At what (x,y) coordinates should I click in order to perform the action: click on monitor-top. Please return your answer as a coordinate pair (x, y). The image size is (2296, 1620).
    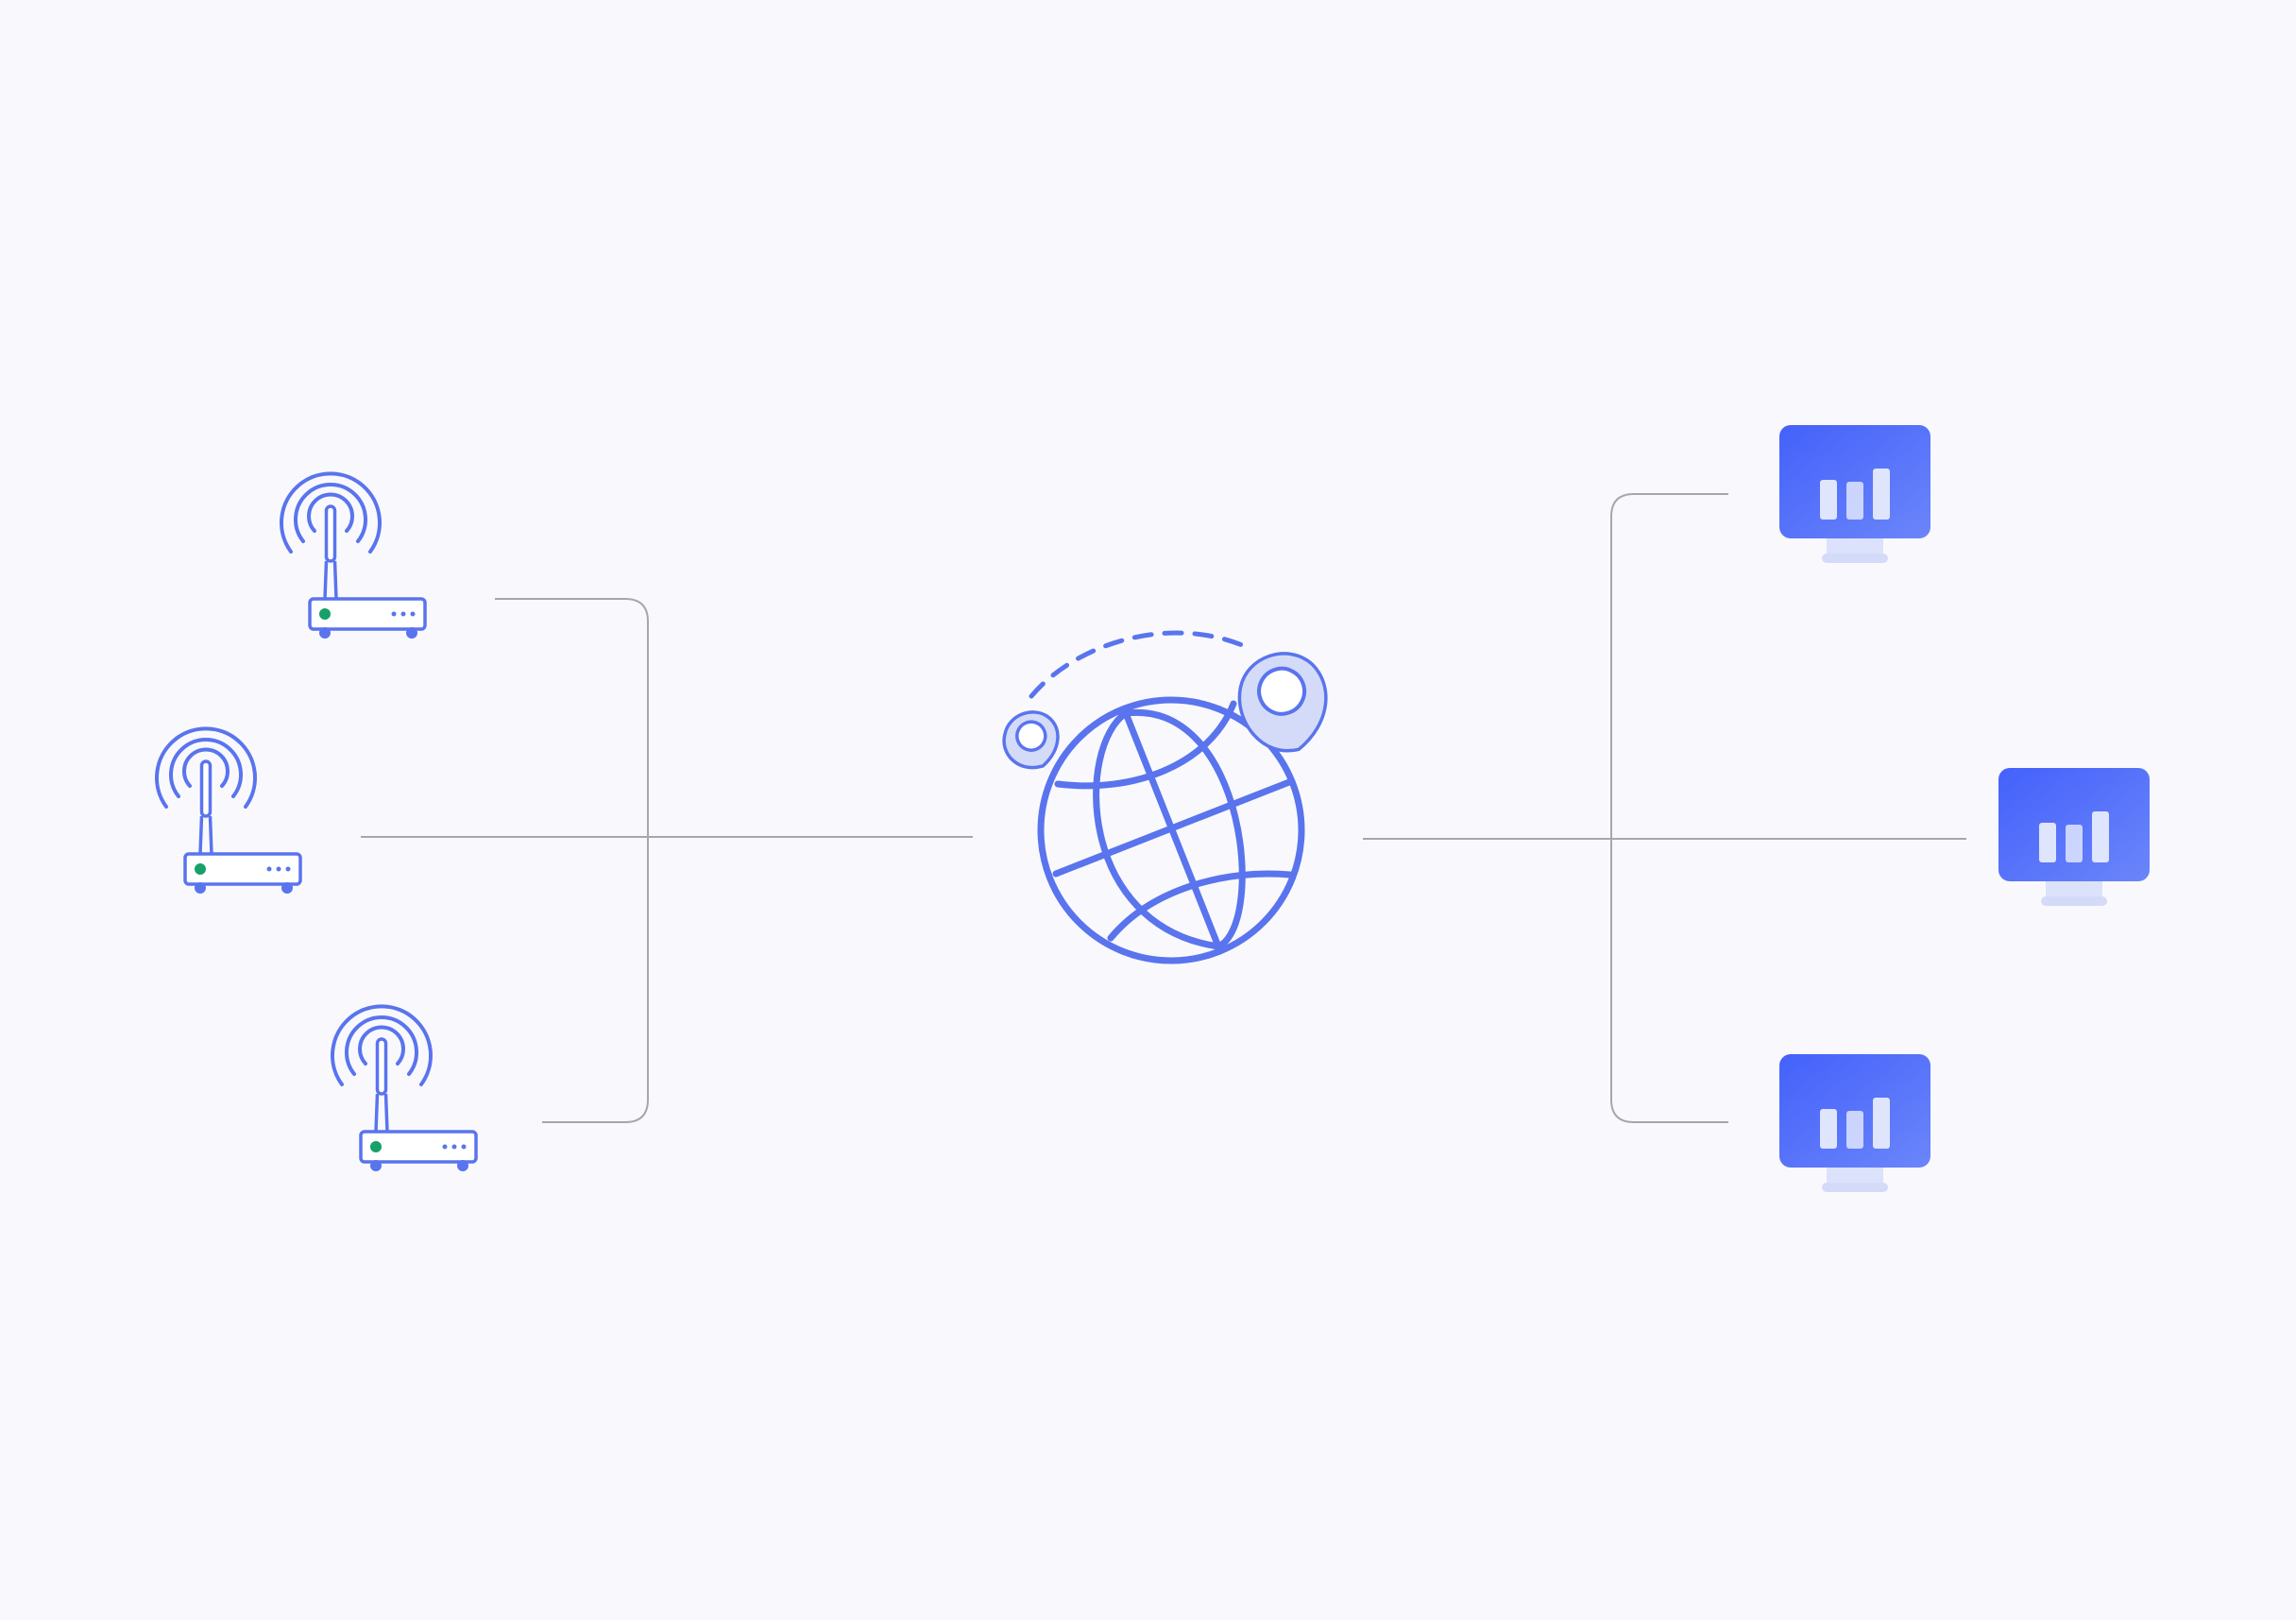
    Looking at the image, I should click on (1855, 495).